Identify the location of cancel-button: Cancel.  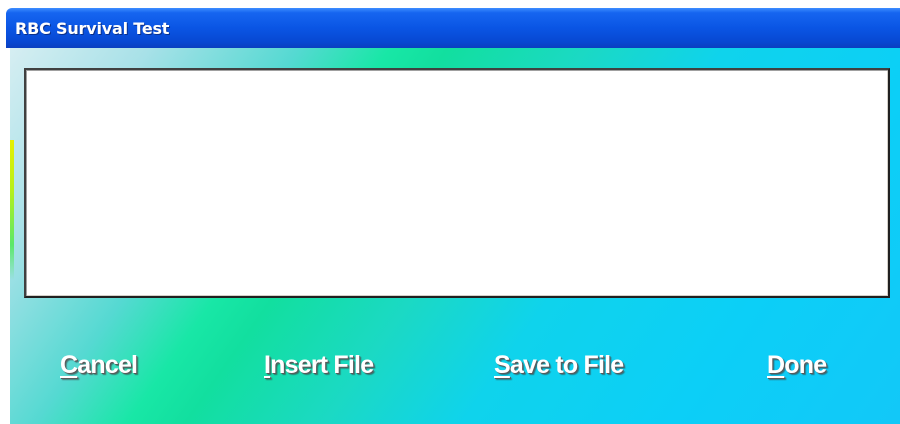
(99, 365).